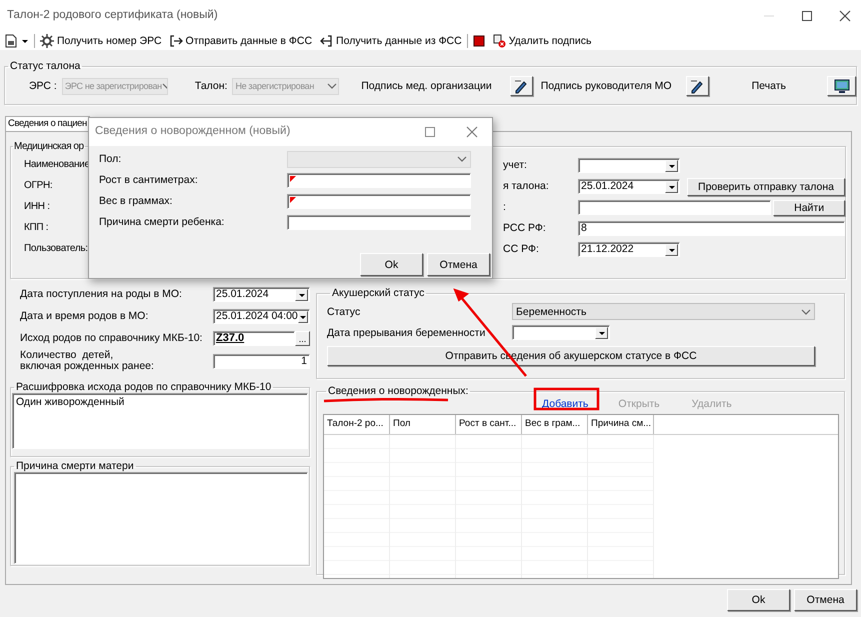 The height and width of the screenshot is (617, 861). What do you see at coordinates (426, 86) in the screenshot?
I see `field-label: Подпись мед. организации` at bounding box center [426, 86].